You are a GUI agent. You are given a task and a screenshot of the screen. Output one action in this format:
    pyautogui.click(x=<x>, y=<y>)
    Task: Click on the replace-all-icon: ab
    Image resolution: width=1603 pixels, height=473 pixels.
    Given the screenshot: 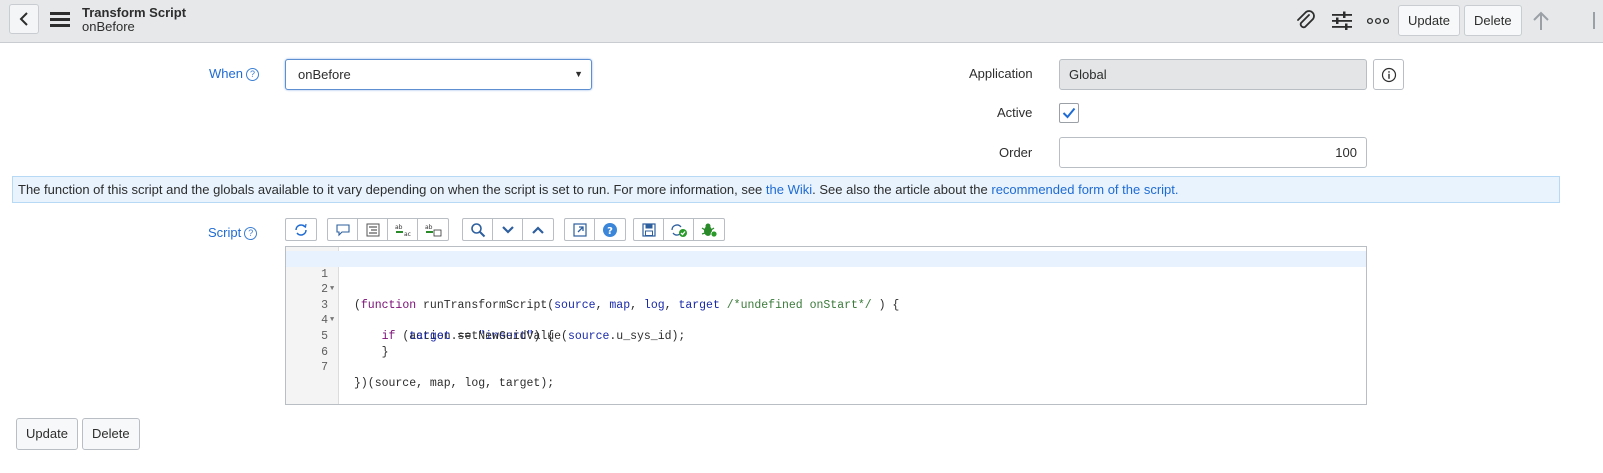 What is the action you would take?
    pyautogui.click(x=433, y=230)
    